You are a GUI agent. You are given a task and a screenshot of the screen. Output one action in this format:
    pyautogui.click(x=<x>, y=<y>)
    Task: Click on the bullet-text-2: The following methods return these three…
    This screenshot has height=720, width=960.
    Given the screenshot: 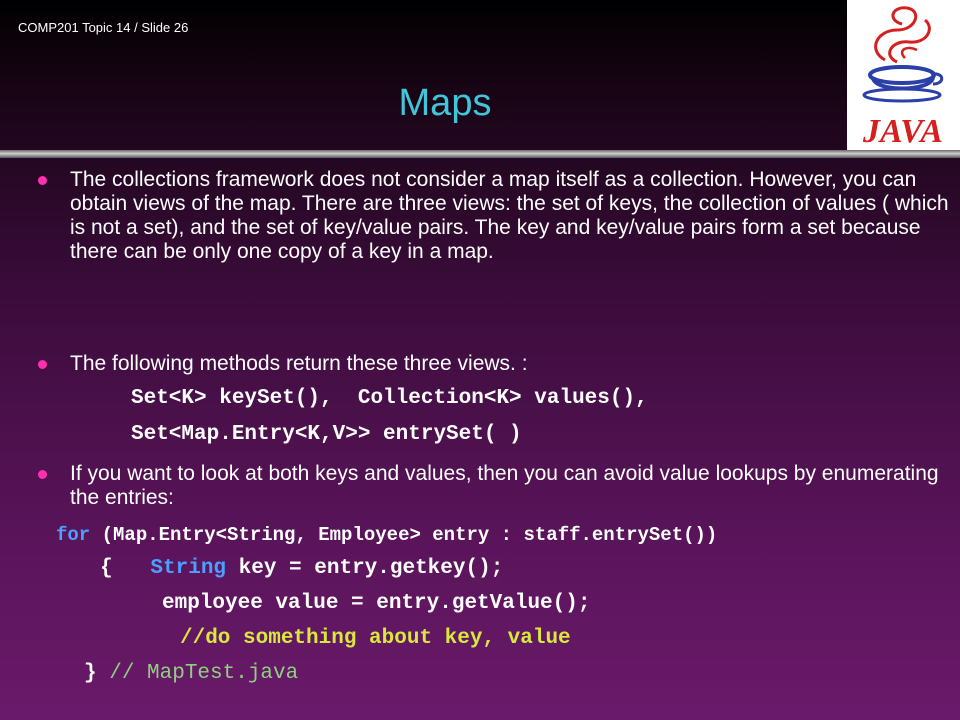 What is the action you would take?
    pyautogui.click(x=299, y=363)
    